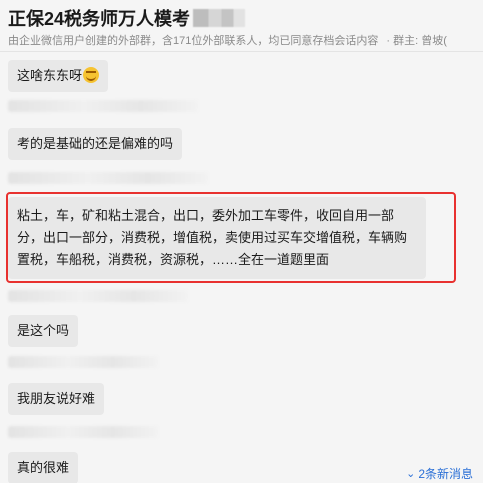  What do you see at coordinates (445, 473) in the screenshot?
I see `new-messages-label: 2条新消息` at bounding box center [445, 473].